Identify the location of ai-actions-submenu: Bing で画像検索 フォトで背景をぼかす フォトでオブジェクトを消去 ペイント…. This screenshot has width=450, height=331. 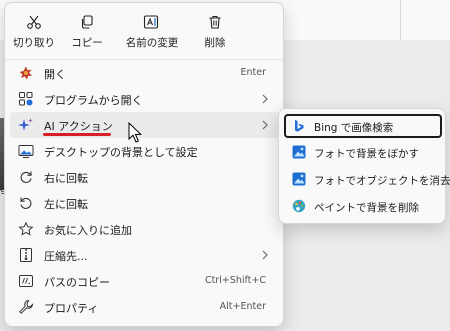
(364, 166).